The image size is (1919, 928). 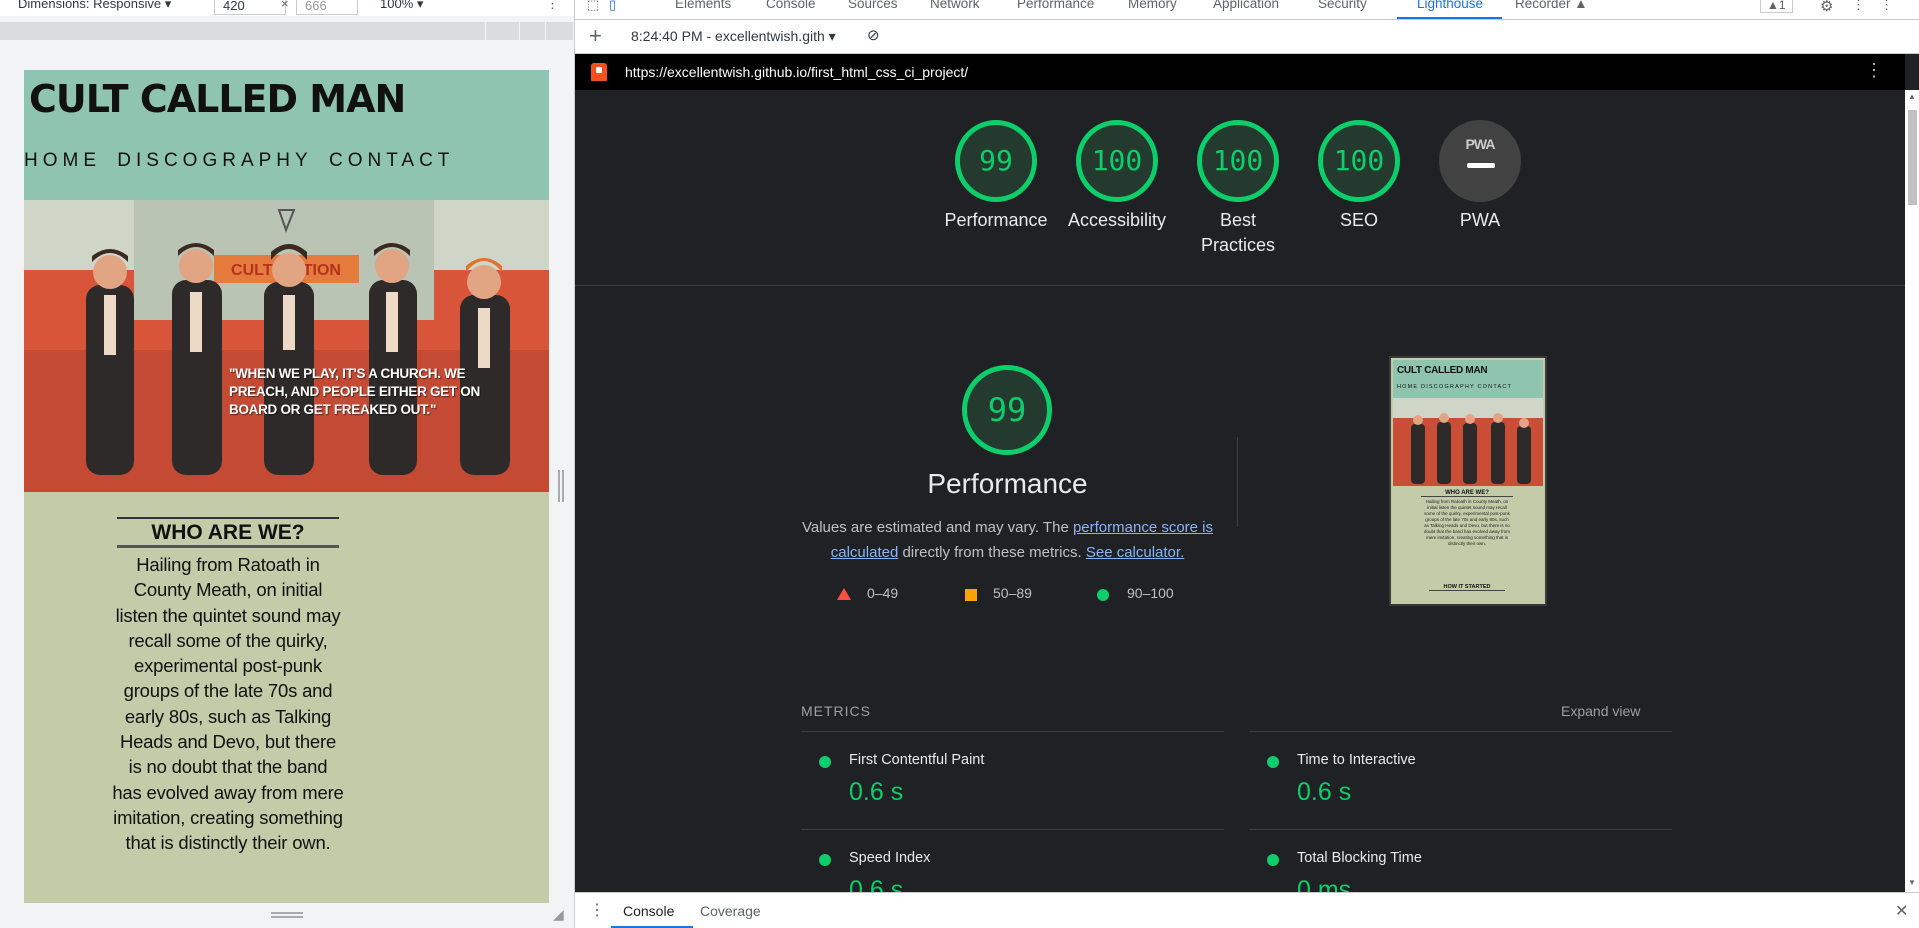 I want to click on average-square-icon, so click(x=971, y=595).